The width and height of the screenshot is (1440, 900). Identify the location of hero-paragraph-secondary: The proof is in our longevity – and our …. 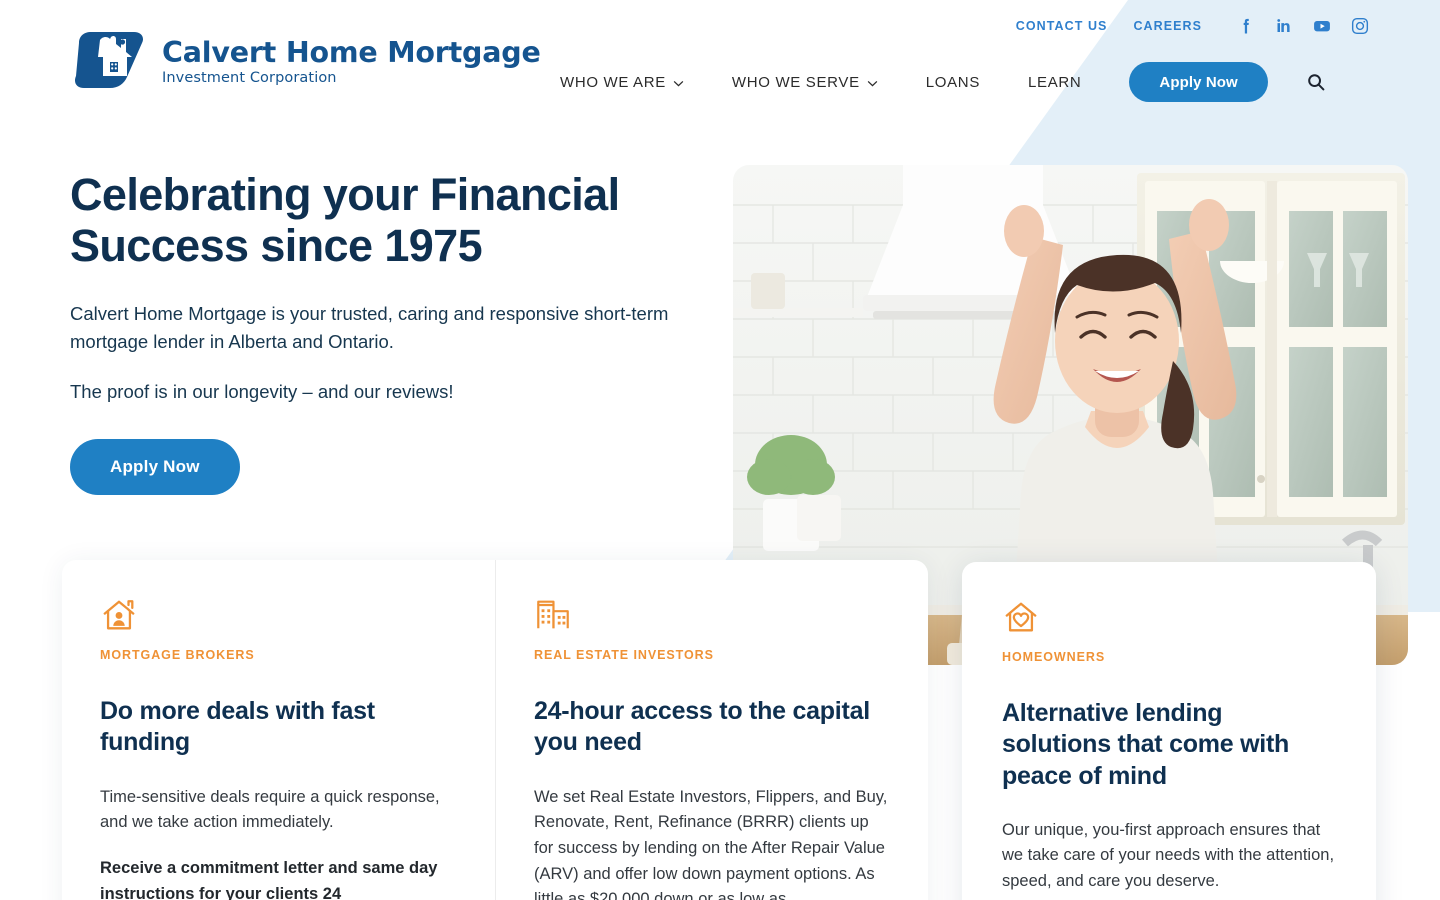
(262, 391).